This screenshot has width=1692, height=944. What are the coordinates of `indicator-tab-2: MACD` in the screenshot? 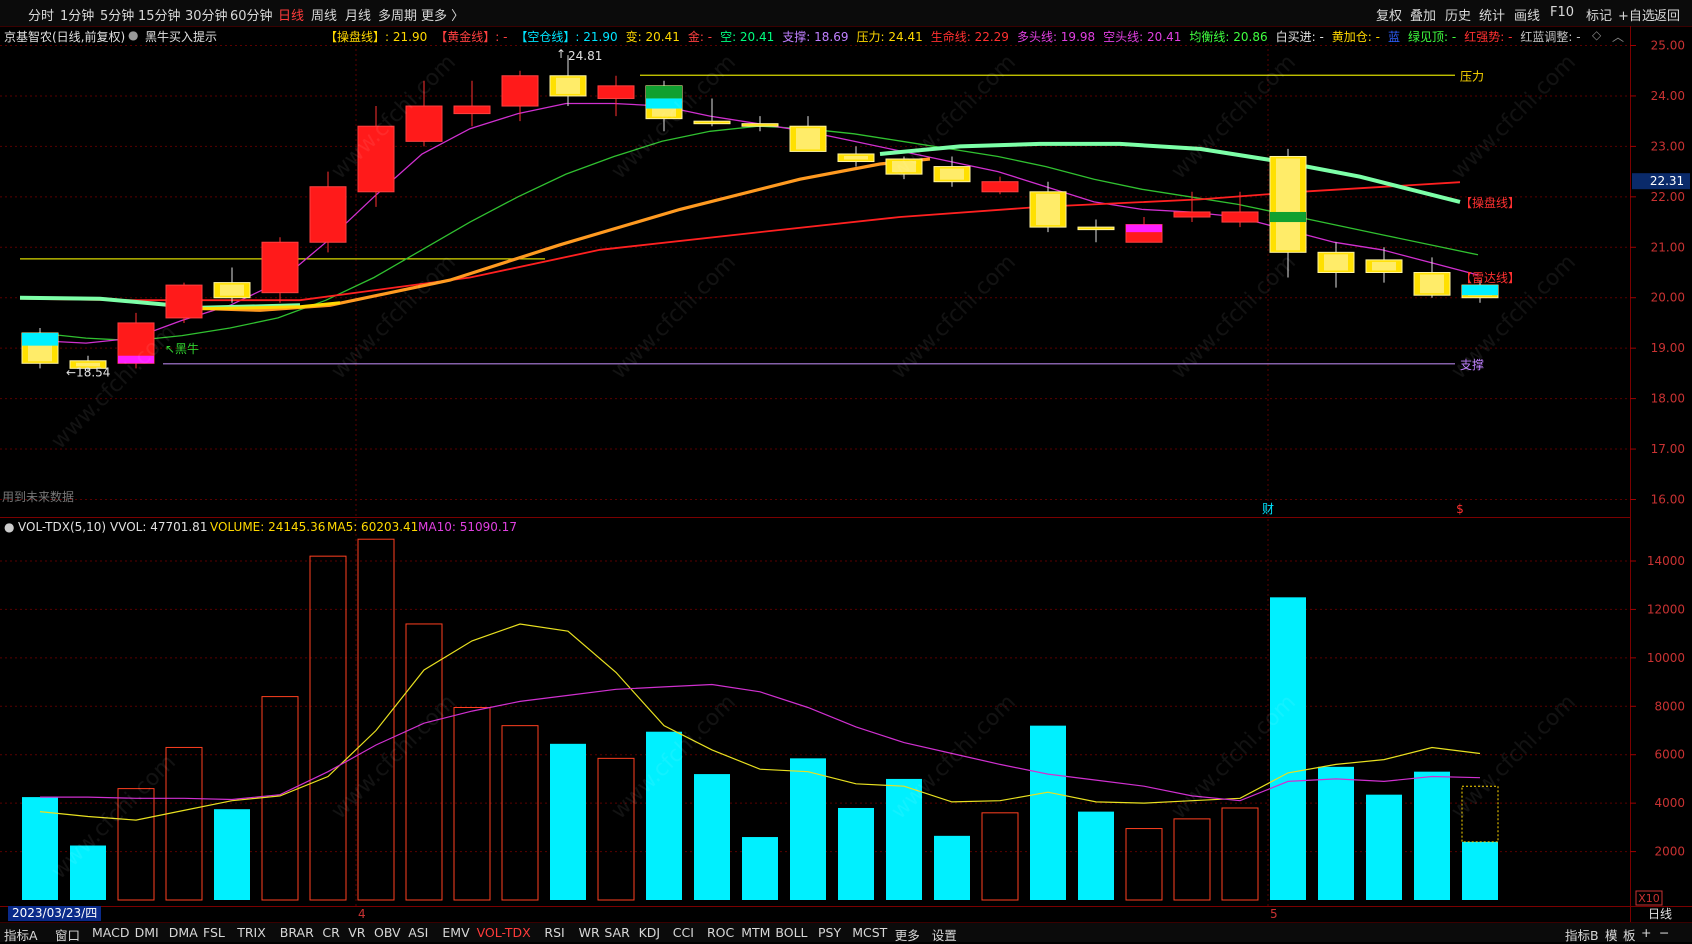 It's located at (110, 932).